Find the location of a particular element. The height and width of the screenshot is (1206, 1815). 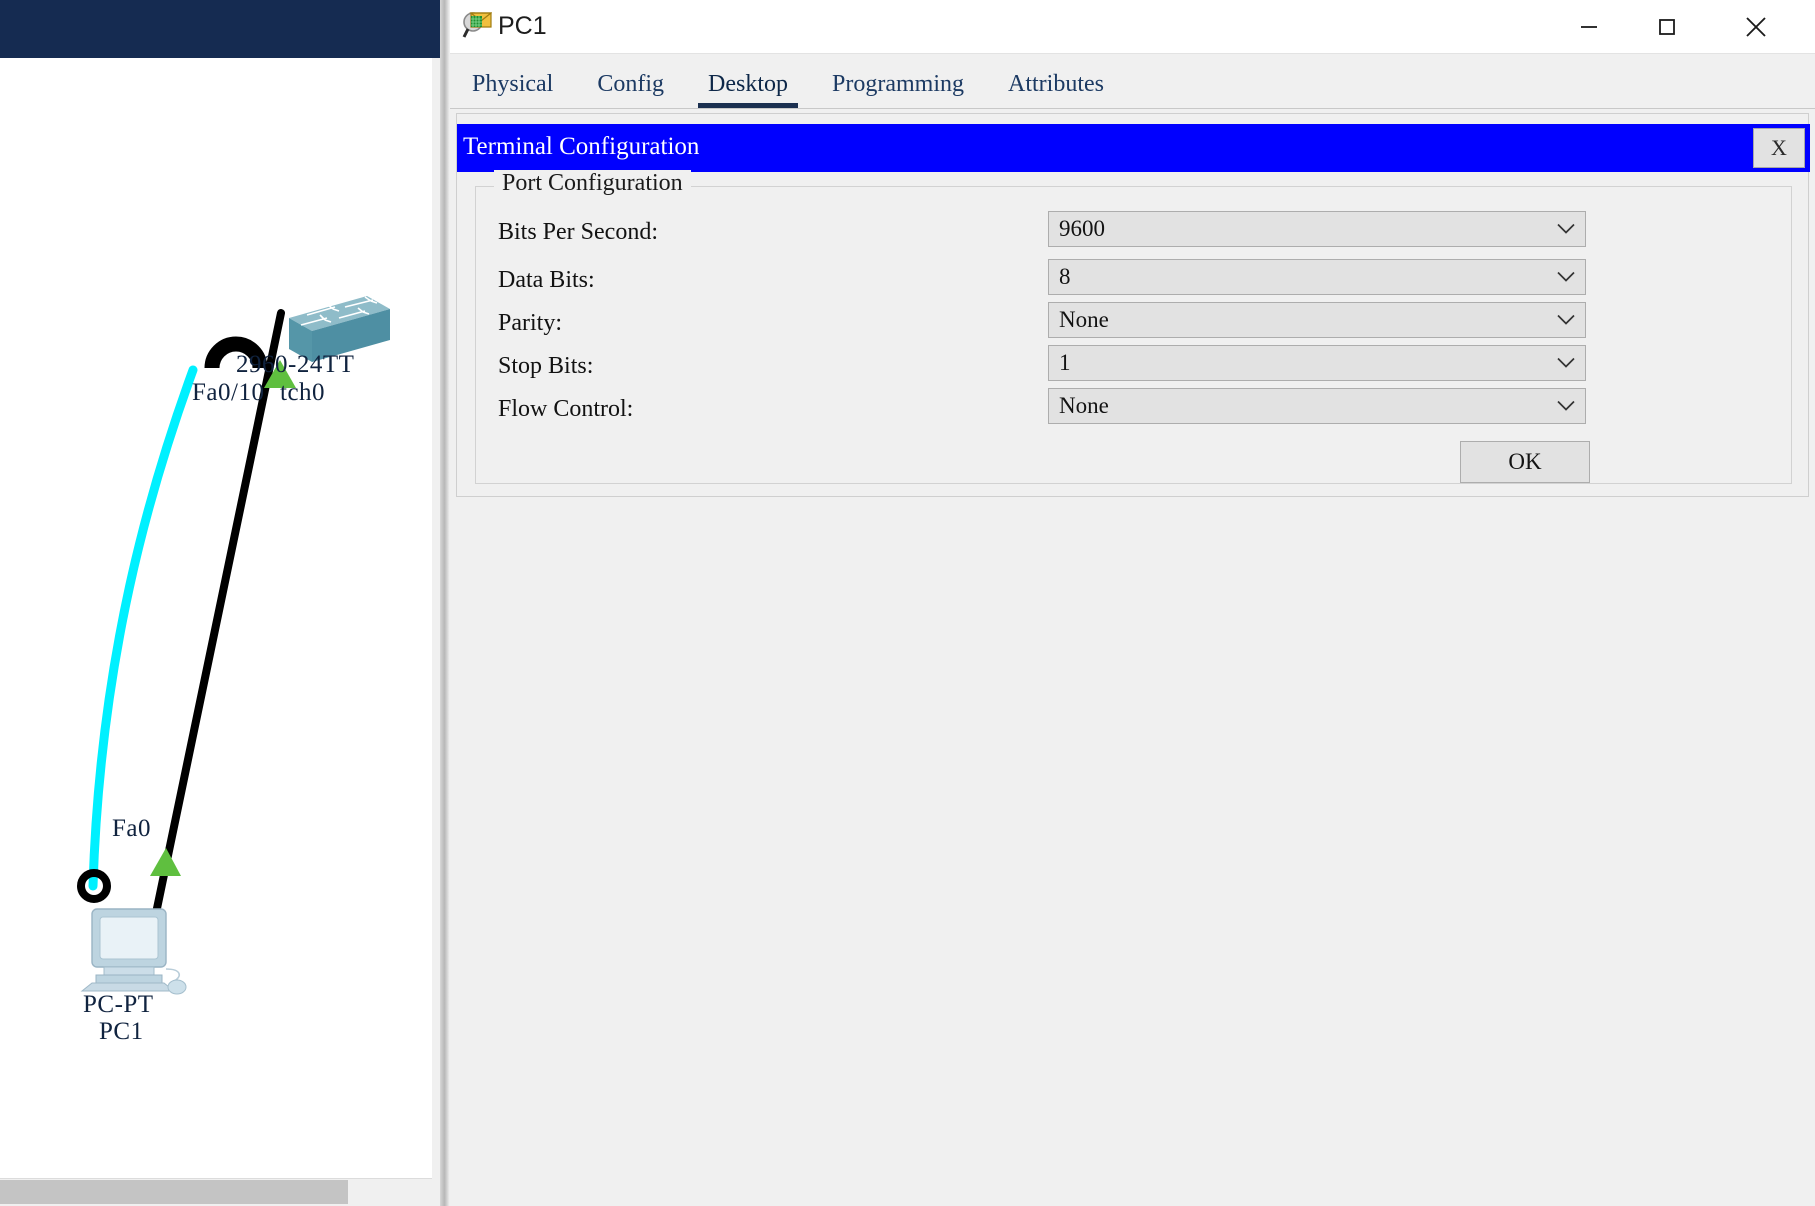

minimize-icon is located at coordinates (1589, 27).